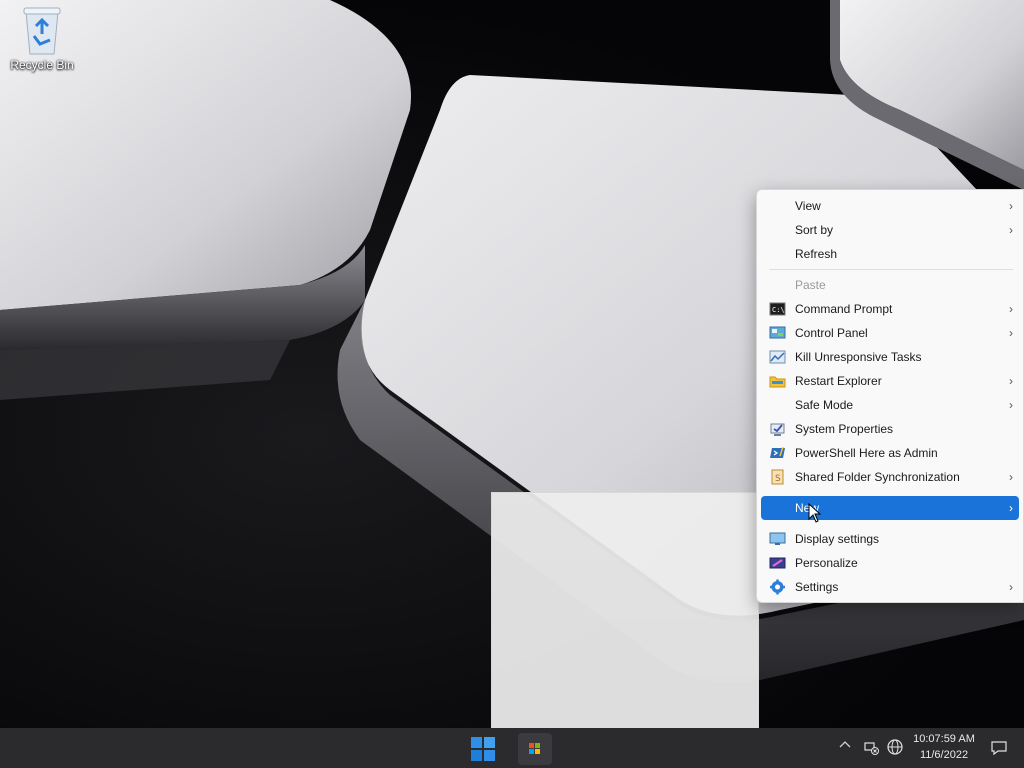 The height and width of the screenshot is (768, 1024). Describe the element at coordinates (42, 30) in the screenshot. I see `recycle-bin-icon` at that location.